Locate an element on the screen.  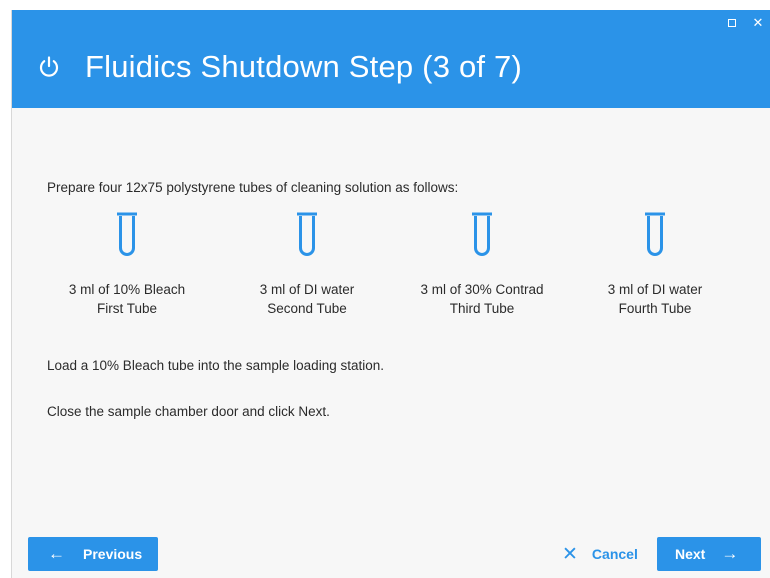
next-button: Next → is located at coordinates (709, 554).